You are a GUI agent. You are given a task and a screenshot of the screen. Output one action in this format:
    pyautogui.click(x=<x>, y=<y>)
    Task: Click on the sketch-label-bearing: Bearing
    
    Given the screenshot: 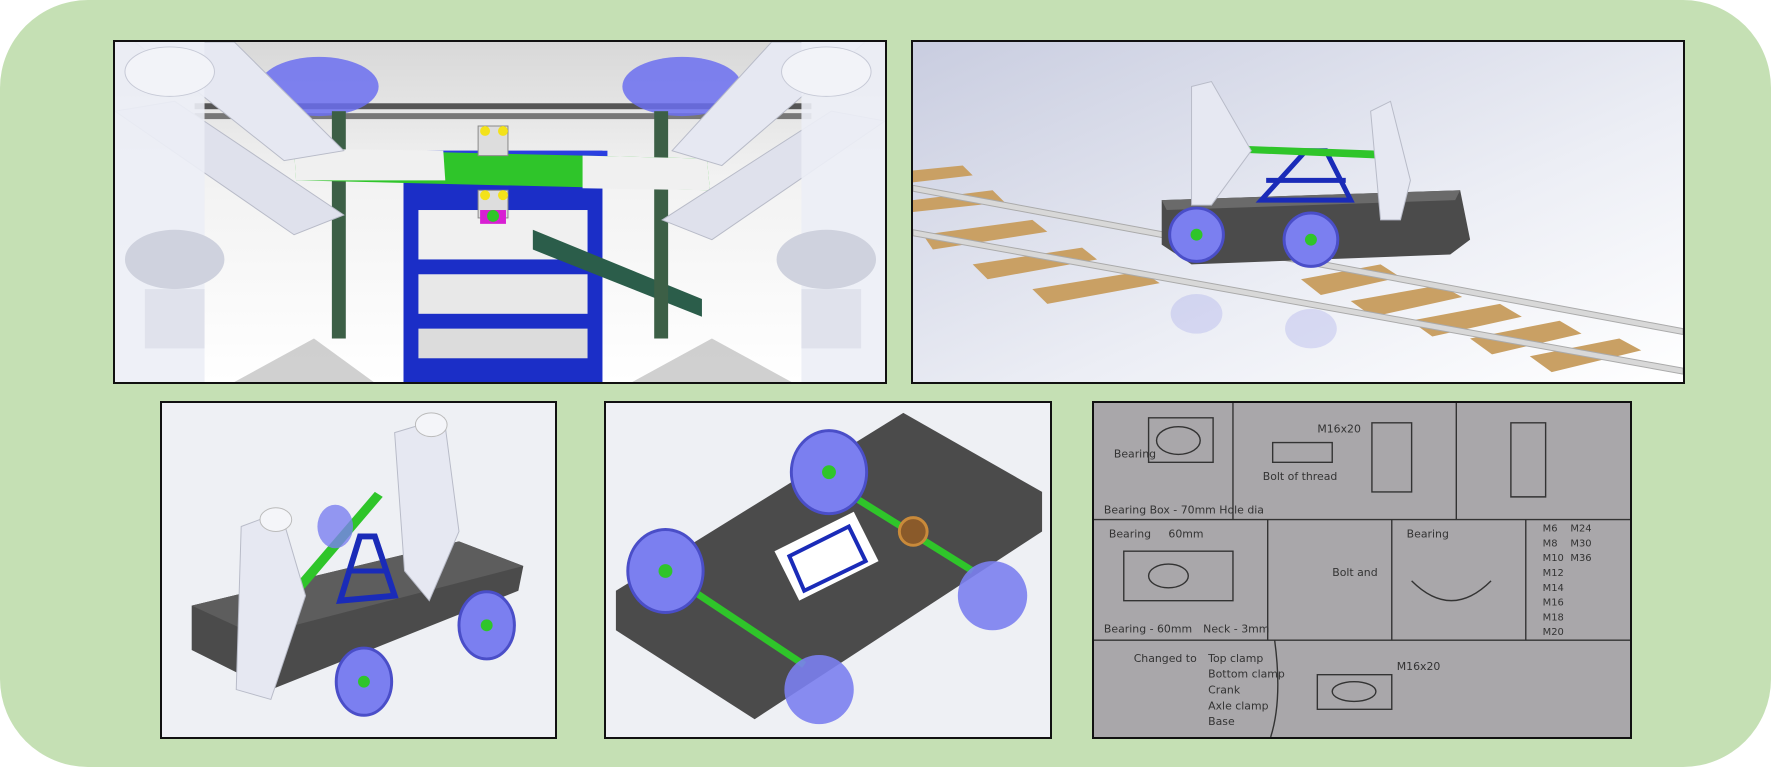 What is the action you would take?
    pyautogui.click(x=1135, y=453)
    